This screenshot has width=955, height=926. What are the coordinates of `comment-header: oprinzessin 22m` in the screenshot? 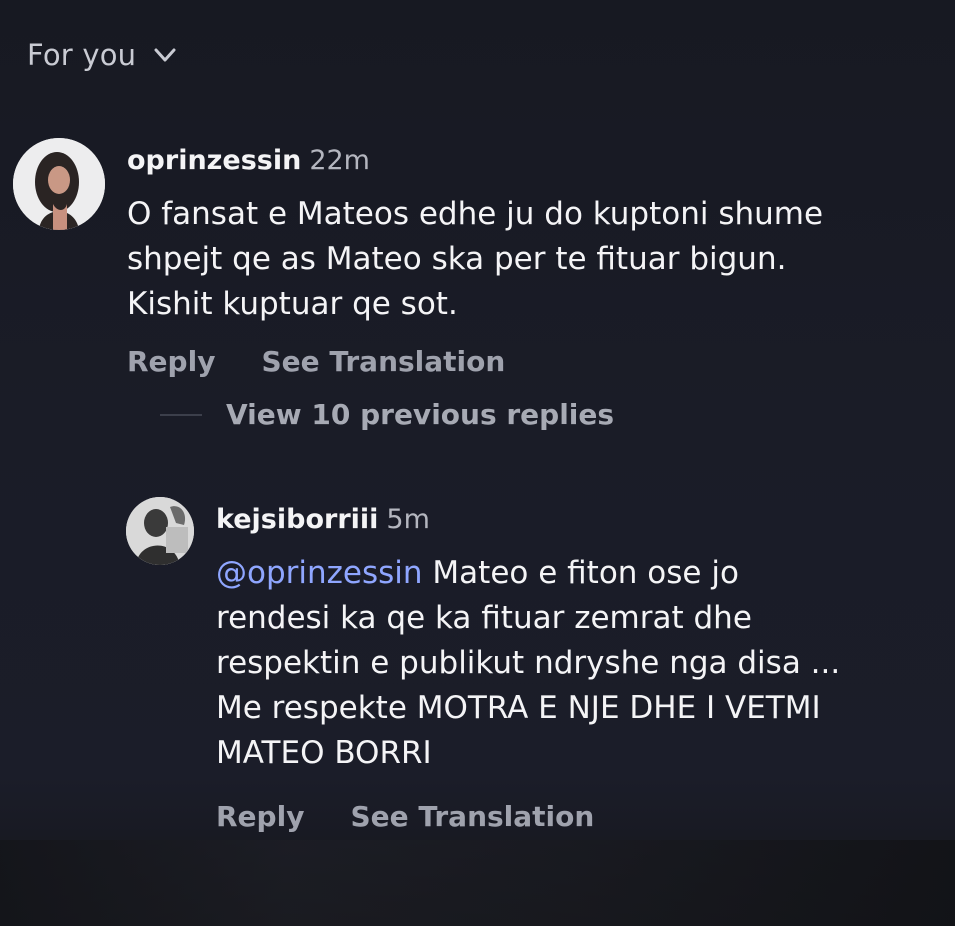 It's located at (248, 160).